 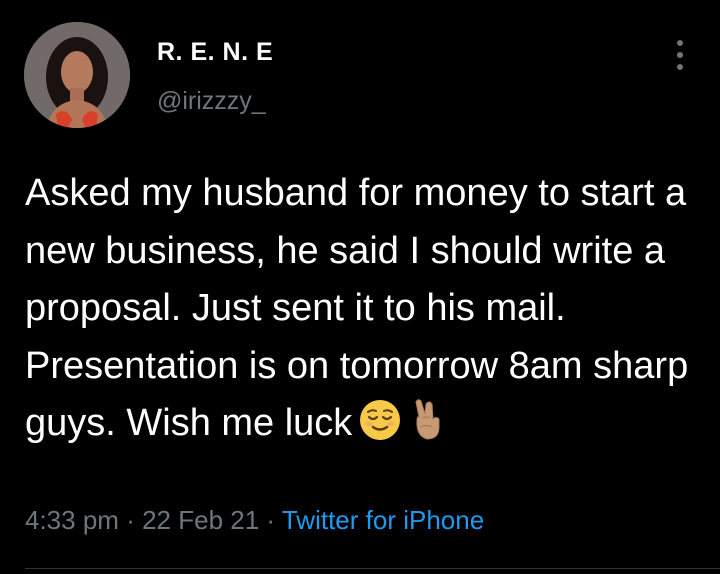 I want to click on tweet-date: 22 Feb 21, so click(x=200, y=520).